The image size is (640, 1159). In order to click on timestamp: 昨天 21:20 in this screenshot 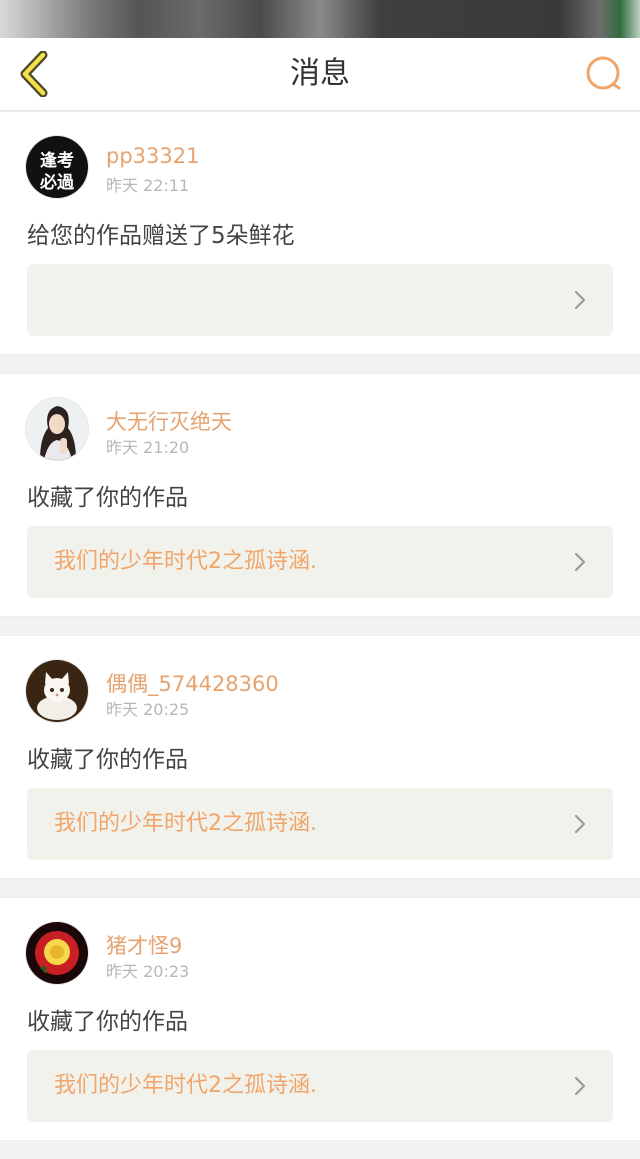, I will do `click(148, 447)`.